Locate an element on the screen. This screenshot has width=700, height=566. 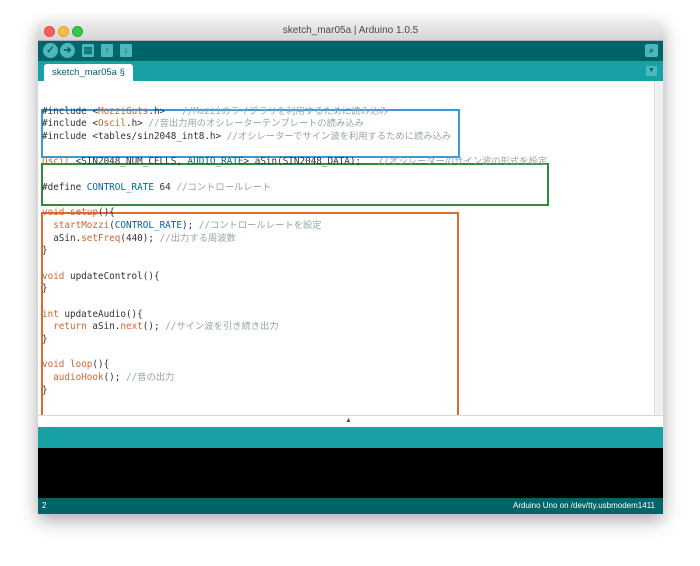
code-line: aSin.setFreq(440); //出力する周波数 is located at coordinates (139, 238).